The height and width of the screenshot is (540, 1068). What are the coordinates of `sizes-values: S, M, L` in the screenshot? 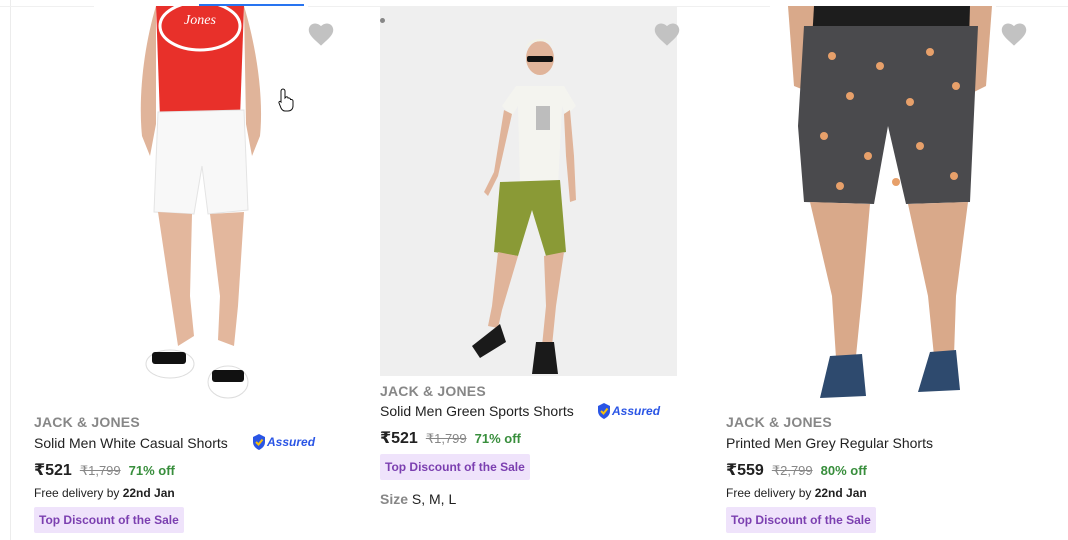 It's located at (434, 499).